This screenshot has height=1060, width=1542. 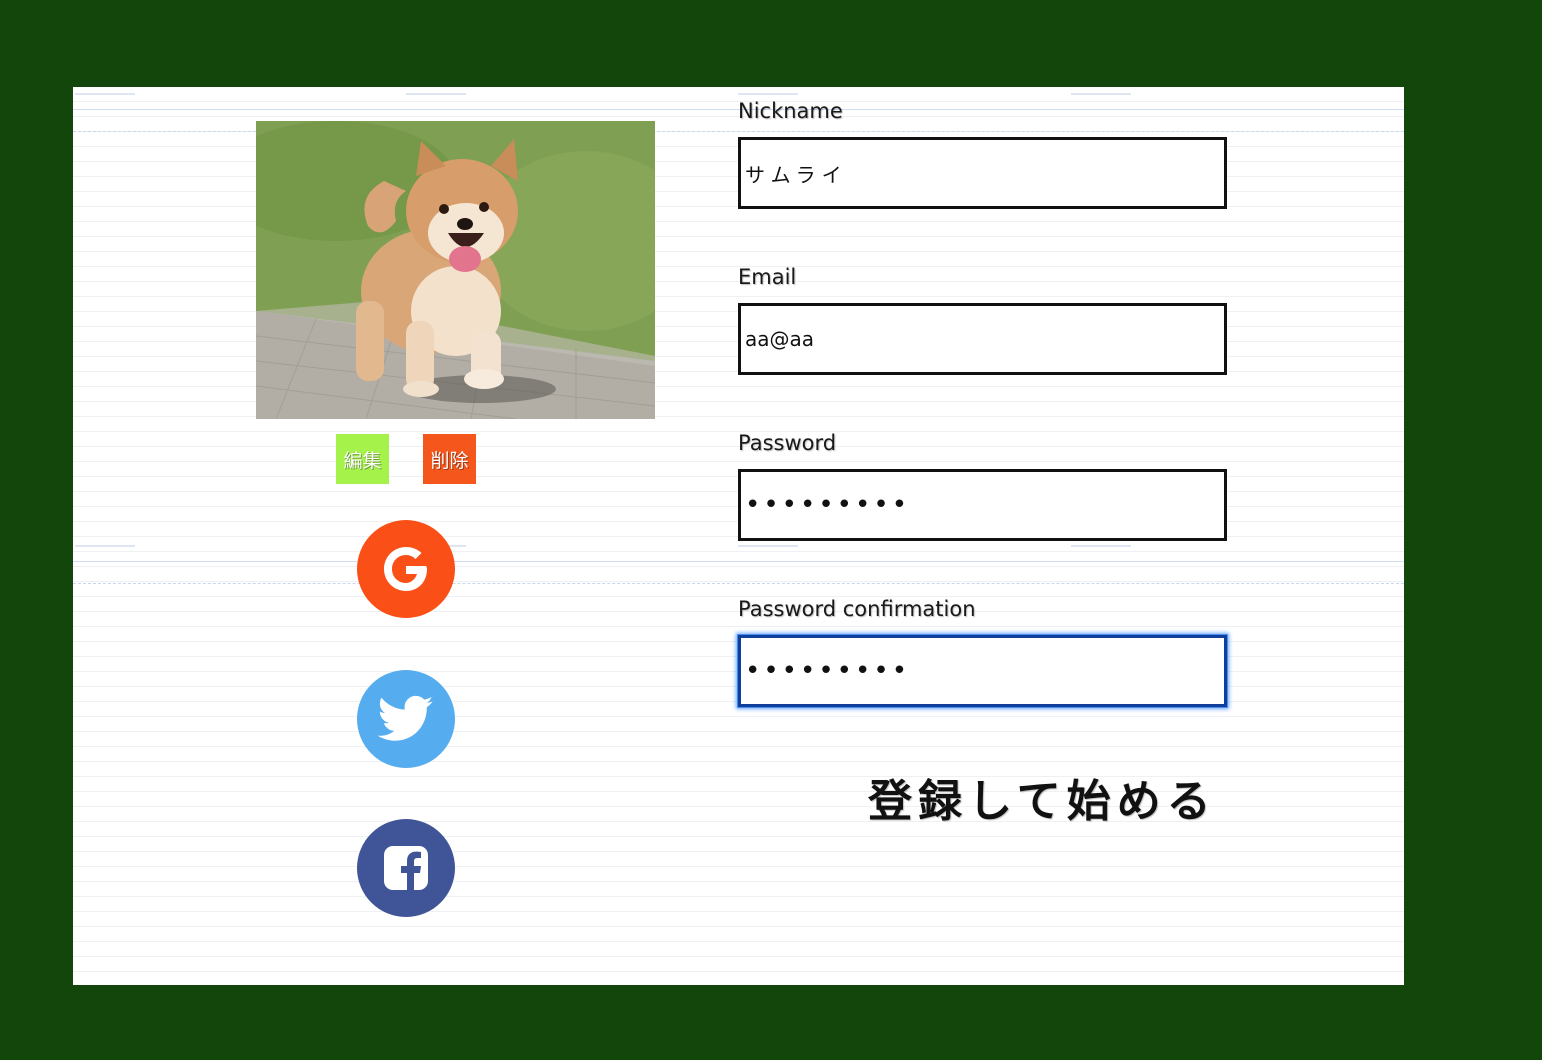 I want to click on background-ruler, so click(x=738, y=561).